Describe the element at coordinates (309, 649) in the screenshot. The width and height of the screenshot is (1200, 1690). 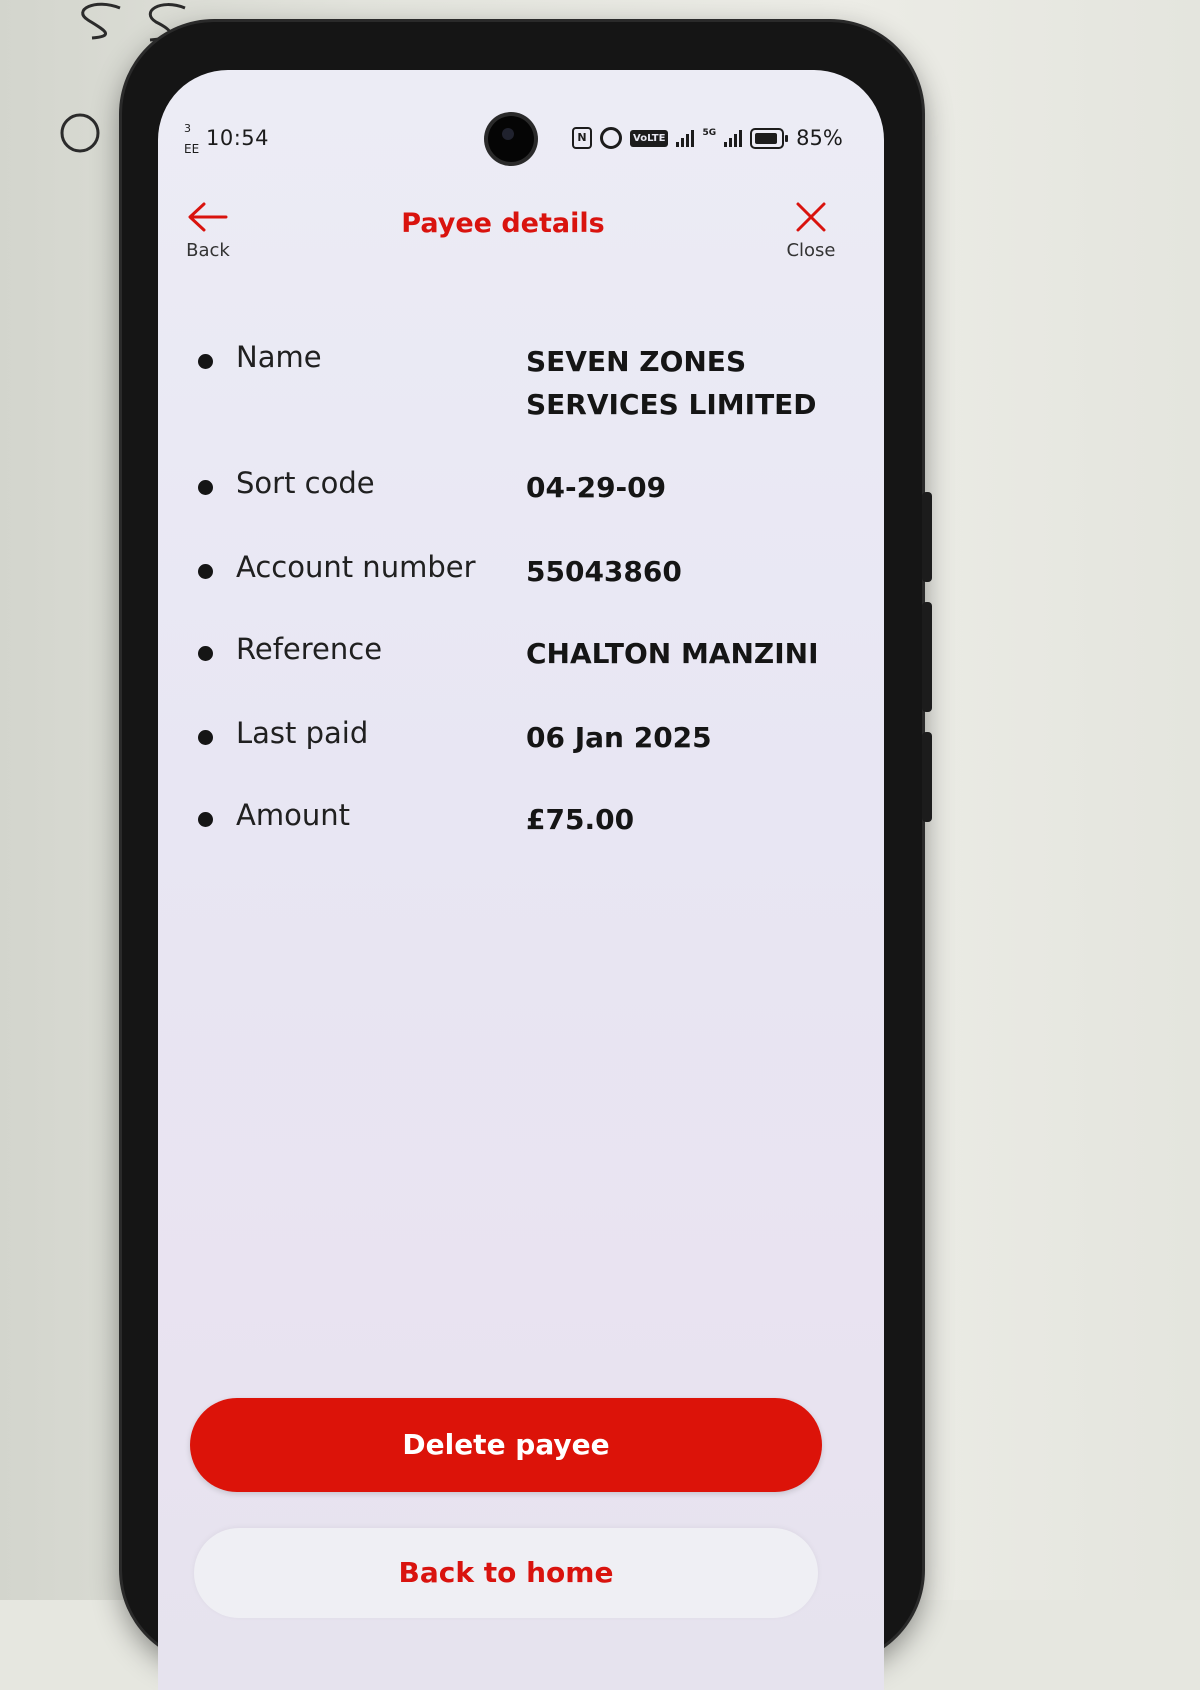
I see `detail-label: Reference` at that location.